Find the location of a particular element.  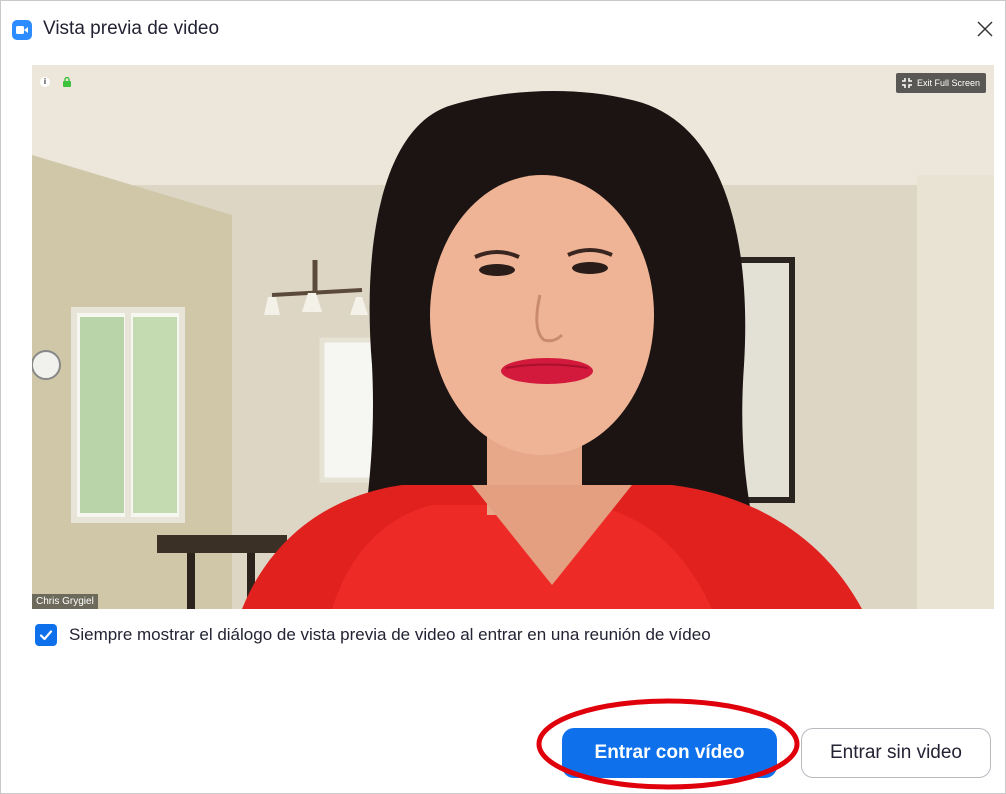

join-with-video-button: Entrar con vídeo is located at coordinates (669, 753).